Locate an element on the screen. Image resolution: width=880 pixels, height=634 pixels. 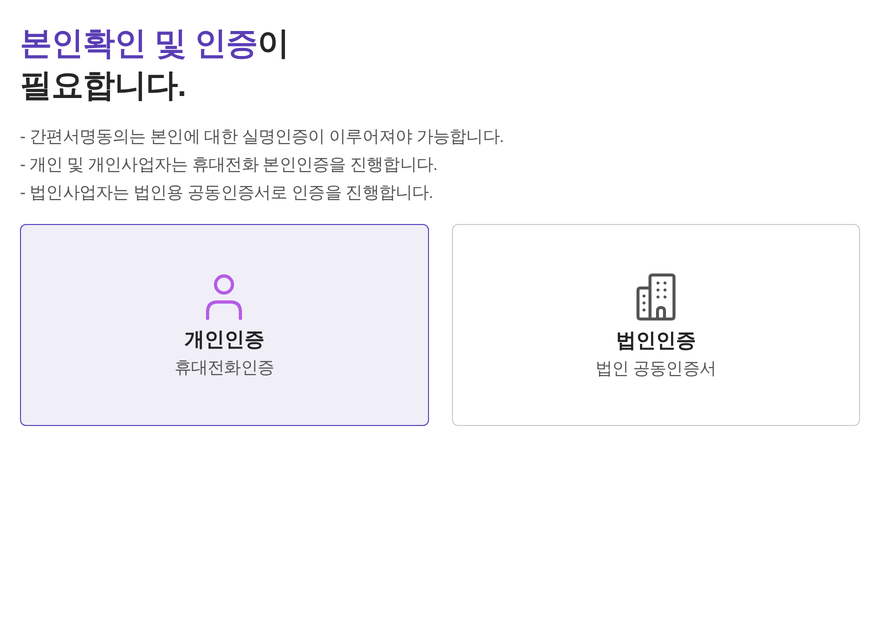
notice-text: - 개인 및 개인사업자는 휴대전화 본인인증을 진행합니다. is located at coordinates (229, 165).